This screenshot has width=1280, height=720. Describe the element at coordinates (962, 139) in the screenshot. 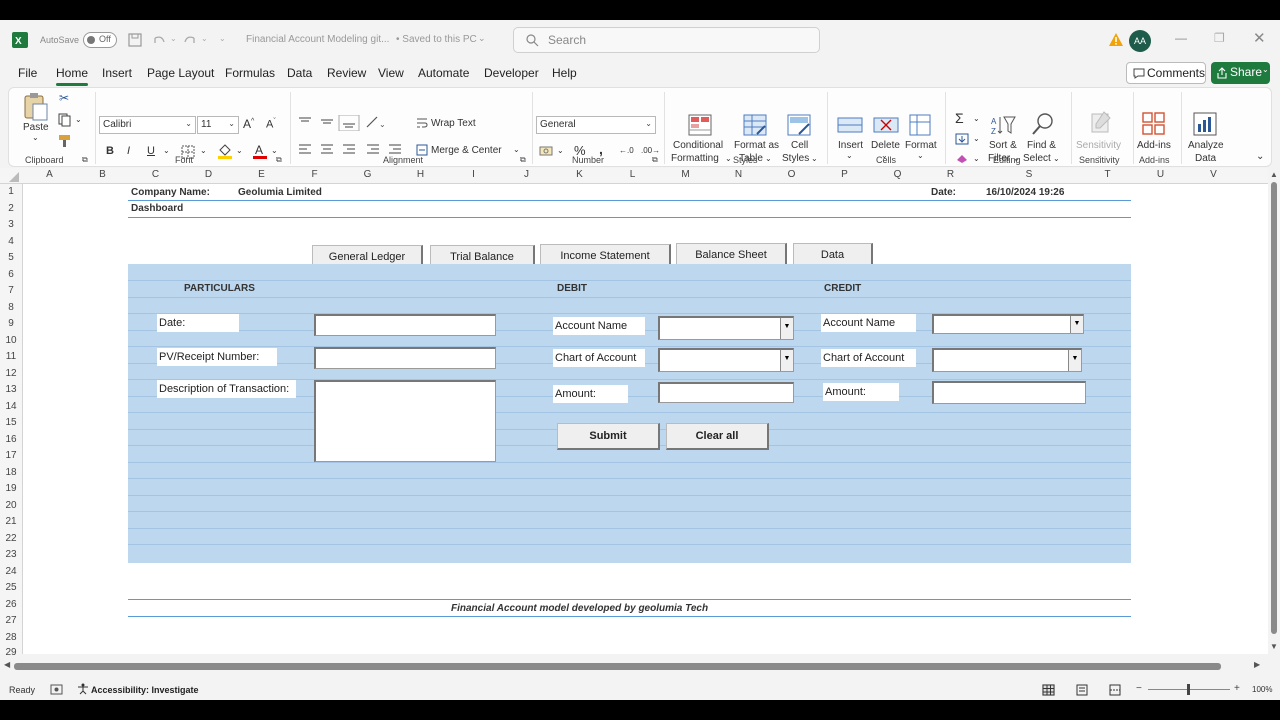

I see `fill-icon` at that location.